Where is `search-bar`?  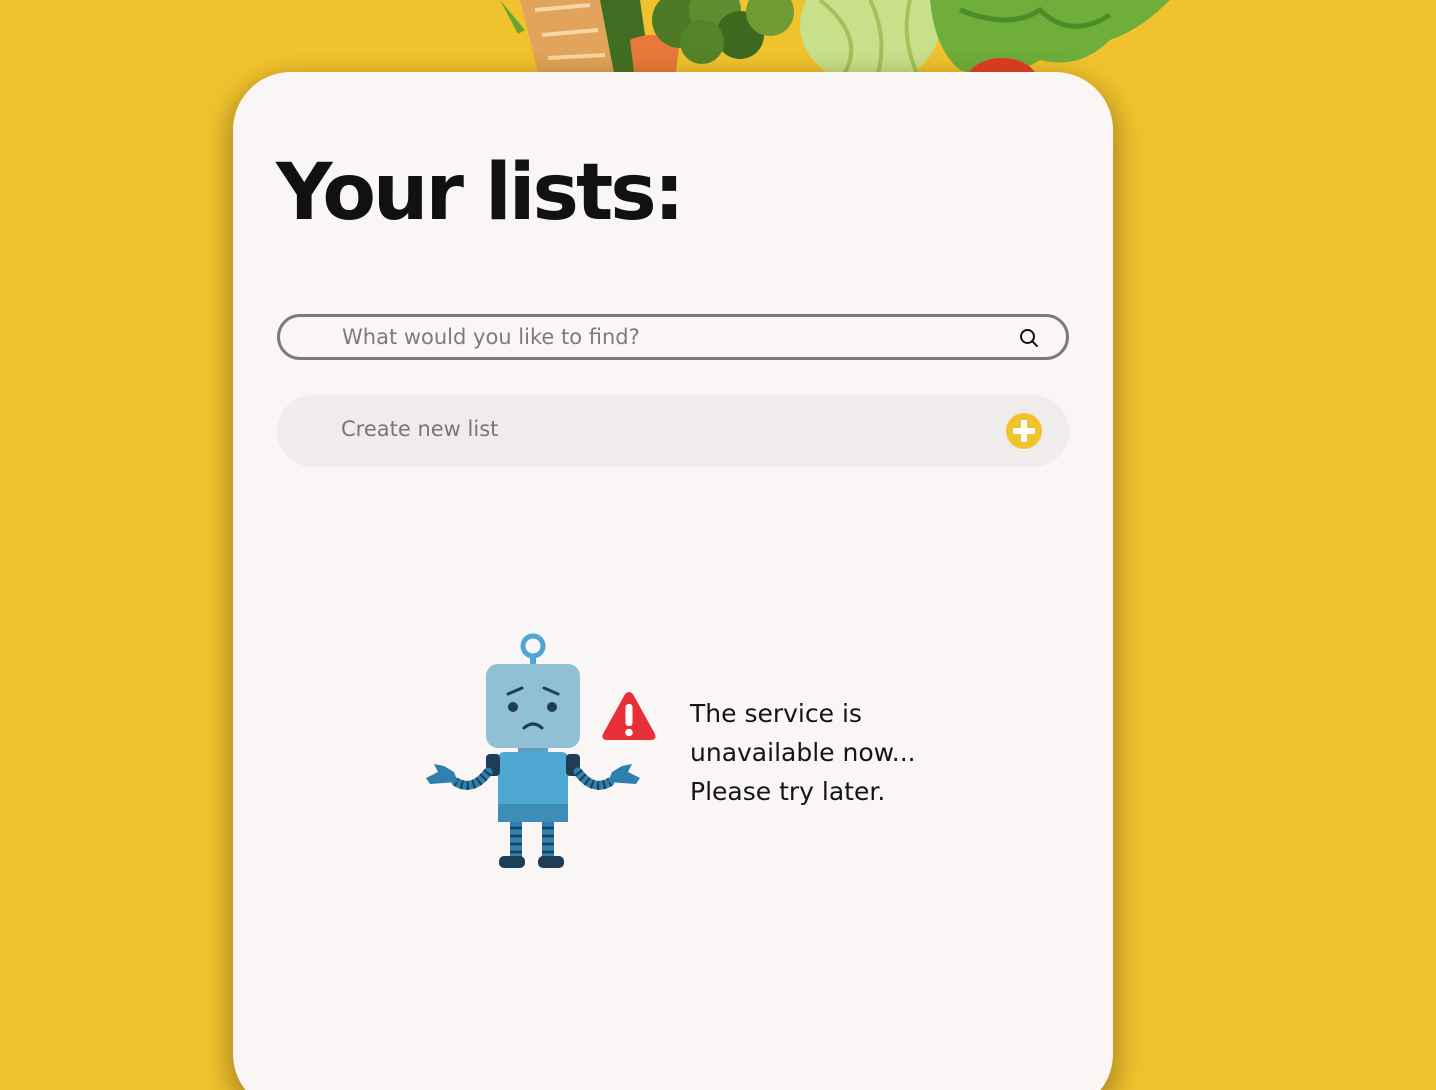 search-bar is located at coordinates (673, 337).